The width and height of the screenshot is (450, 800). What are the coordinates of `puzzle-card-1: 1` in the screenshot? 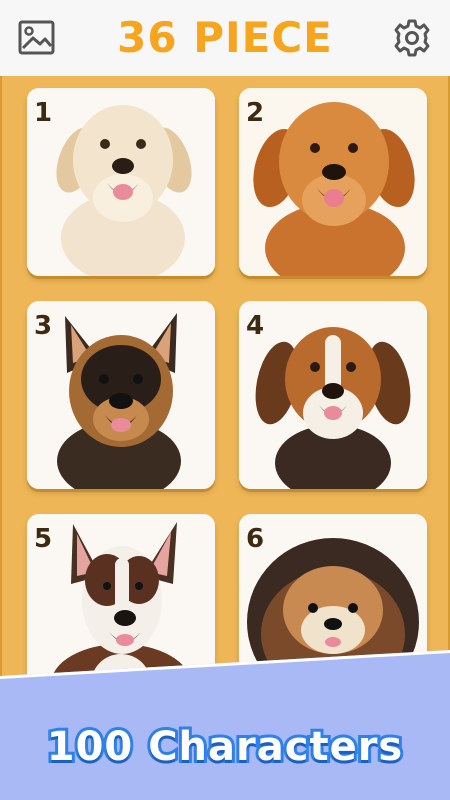 It's located at (121, 182).